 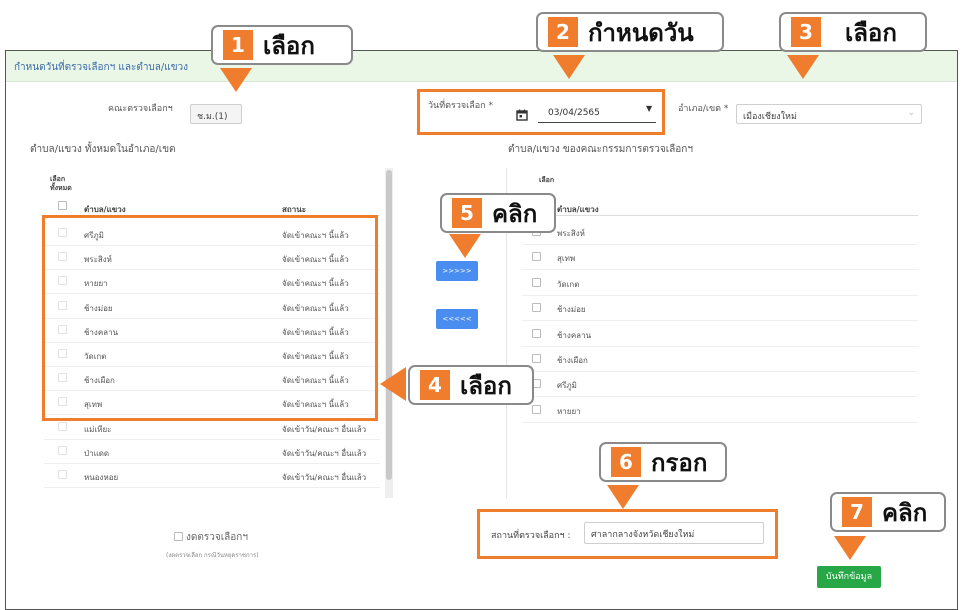 I want to click on callout-7-text: คลิก, so click(x=904, y=512).